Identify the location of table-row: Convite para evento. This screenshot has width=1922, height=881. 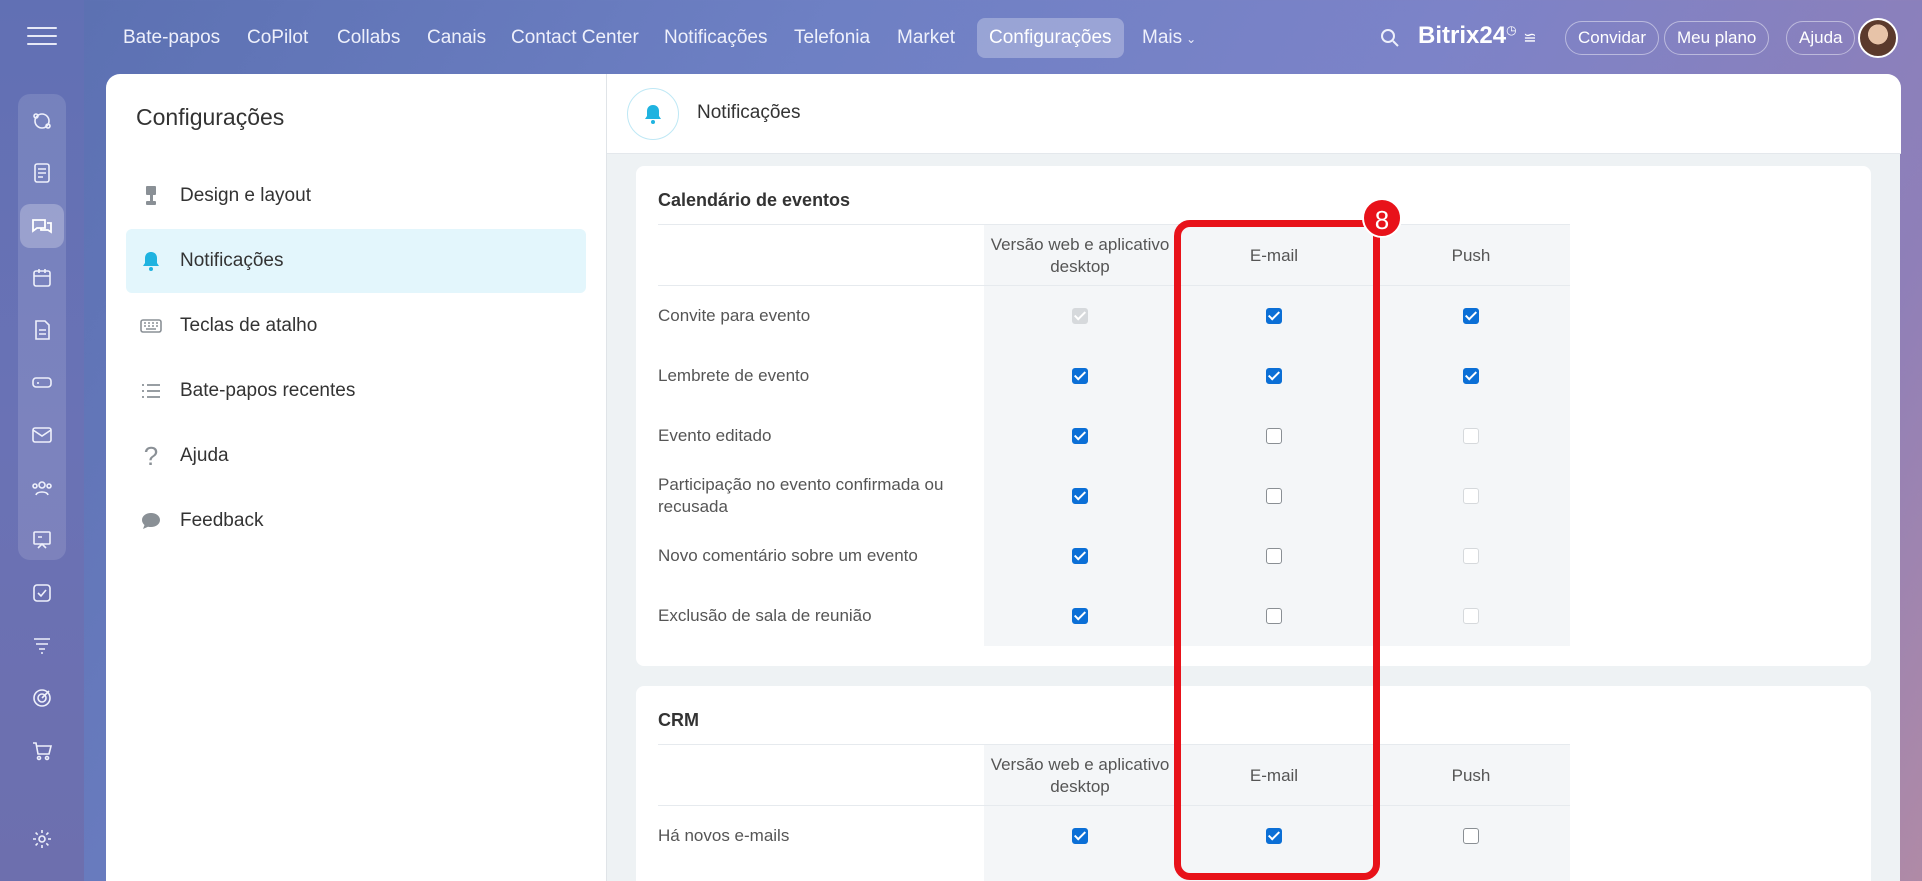
(1114, 316).